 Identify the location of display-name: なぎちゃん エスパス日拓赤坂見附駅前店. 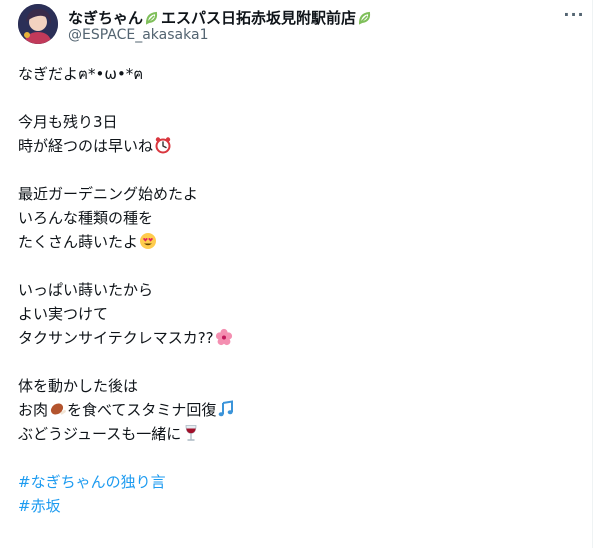
(221, 17).